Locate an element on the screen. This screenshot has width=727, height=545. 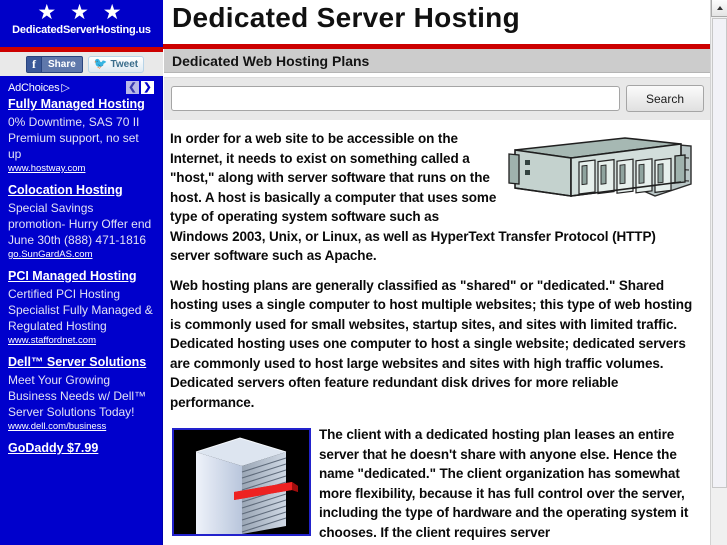
ad-url-link: www.staffordnet.com is located at coordinates (81, 340).